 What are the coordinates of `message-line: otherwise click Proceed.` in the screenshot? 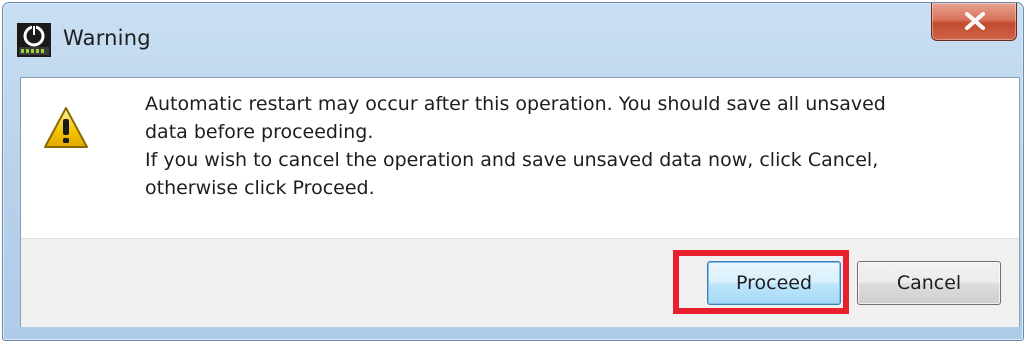 It's located at (260, 188).